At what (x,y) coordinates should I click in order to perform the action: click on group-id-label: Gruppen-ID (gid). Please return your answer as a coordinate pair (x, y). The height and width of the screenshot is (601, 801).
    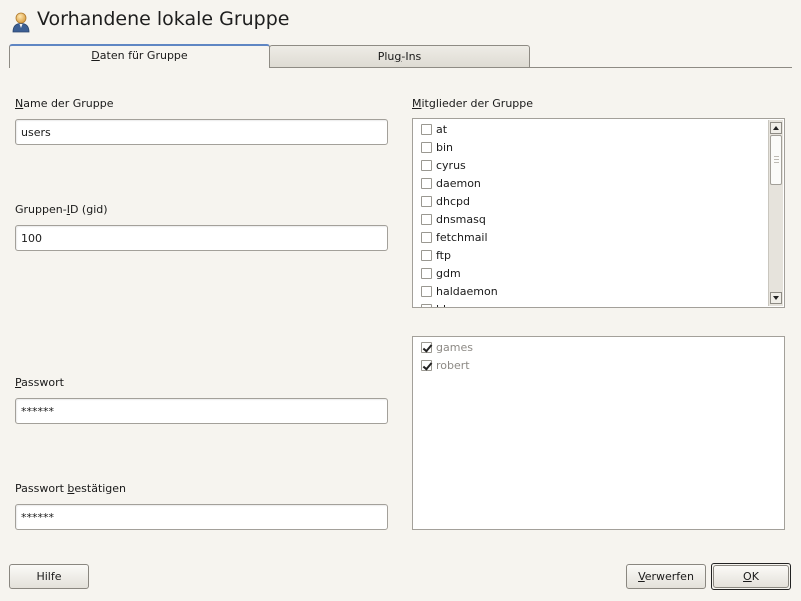
    Looking at the image, I should click on (61, 209).